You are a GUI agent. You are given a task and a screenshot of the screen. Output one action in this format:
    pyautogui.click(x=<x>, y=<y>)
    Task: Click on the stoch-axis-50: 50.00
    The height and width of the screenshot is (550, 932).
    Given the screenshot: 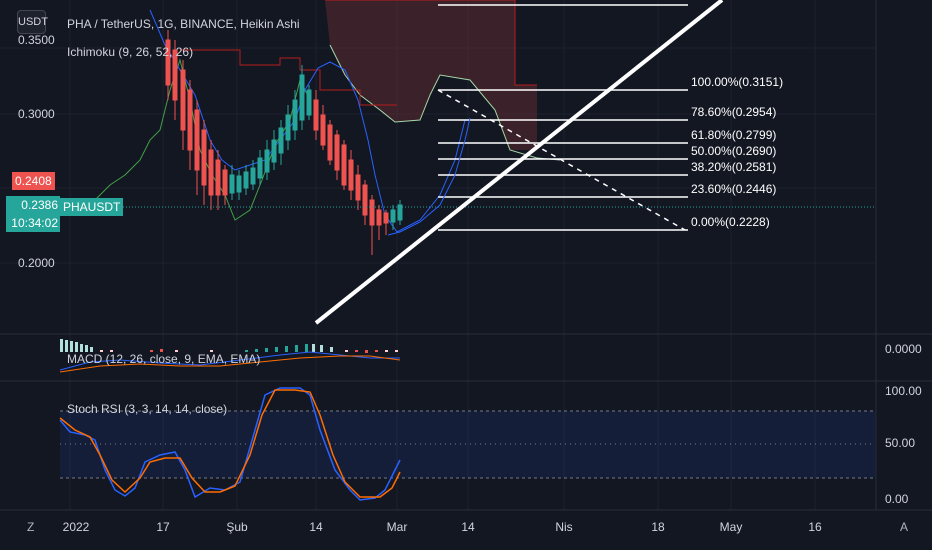 What is the action you would take?
    pyautogui.click(x=900, y=443)
    